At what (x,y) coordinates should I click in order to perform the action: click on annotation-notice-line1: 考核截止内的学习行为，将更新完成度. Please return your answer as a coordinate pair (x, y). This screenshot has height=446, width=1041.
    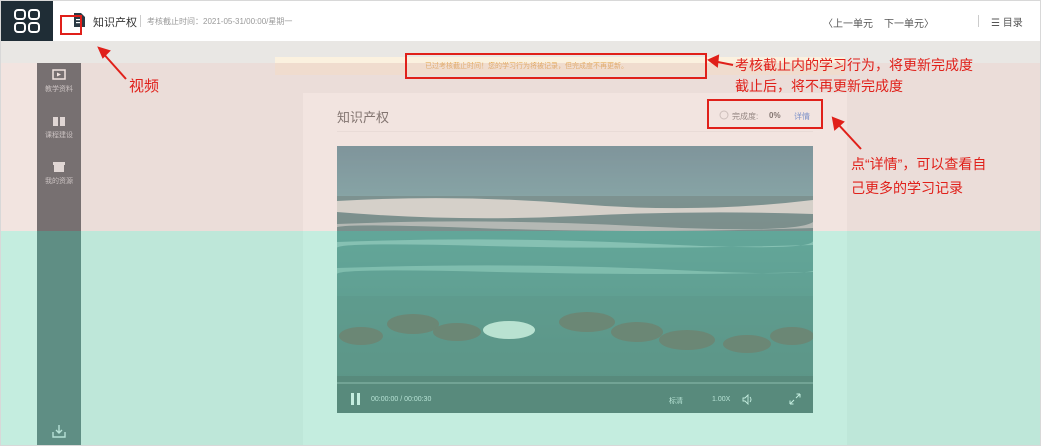
    Looking at the image, I should click on (854, 65).